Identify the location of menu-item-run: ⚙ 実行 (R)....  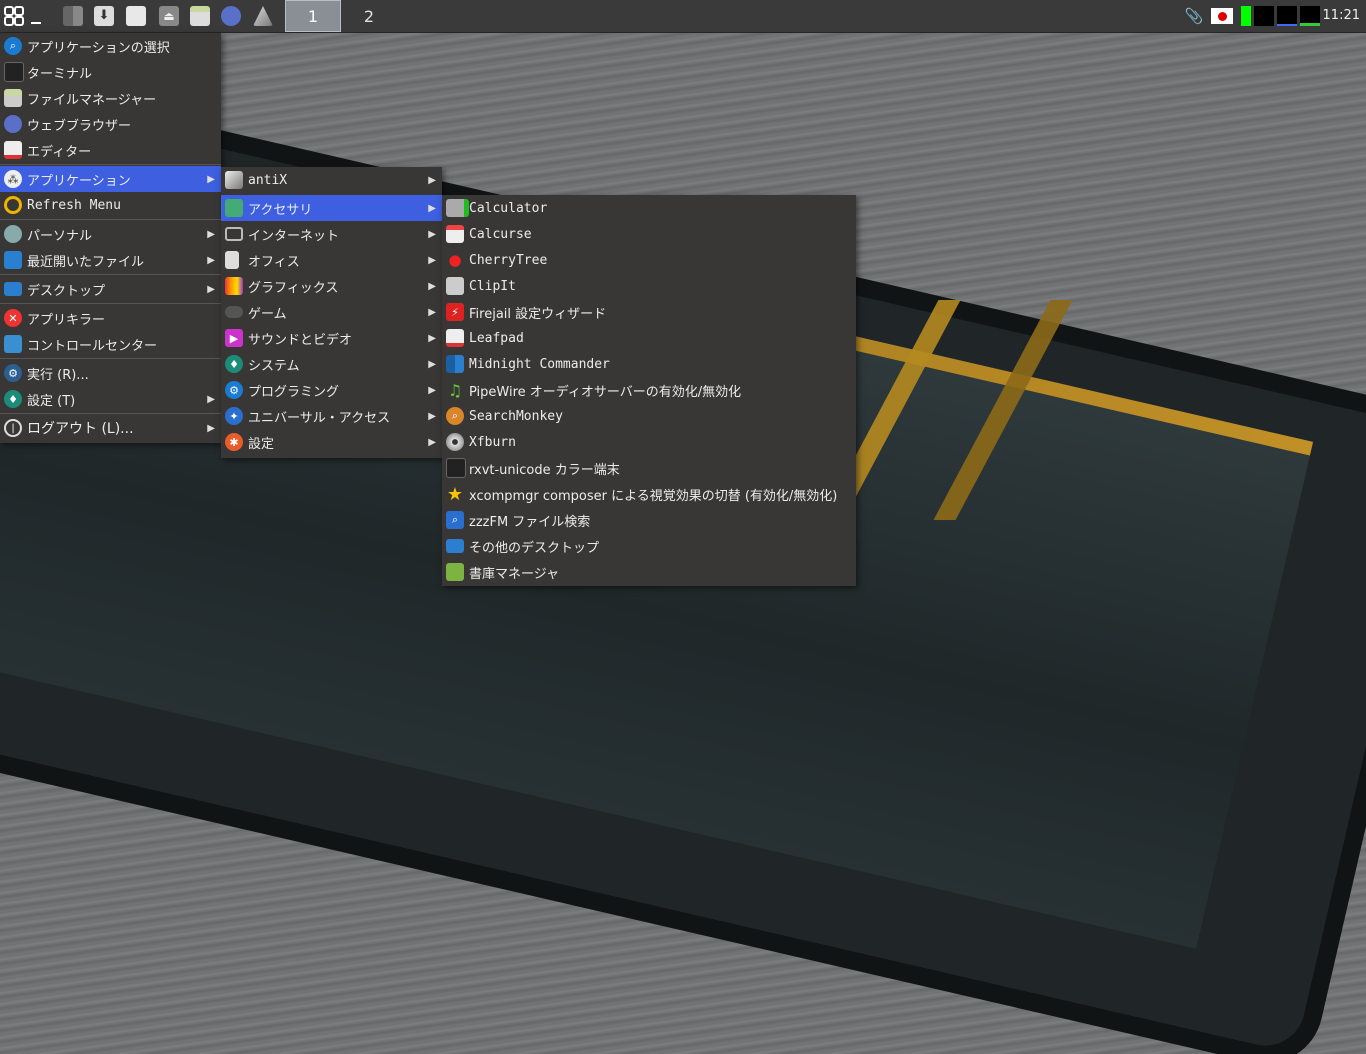
(110, 373).